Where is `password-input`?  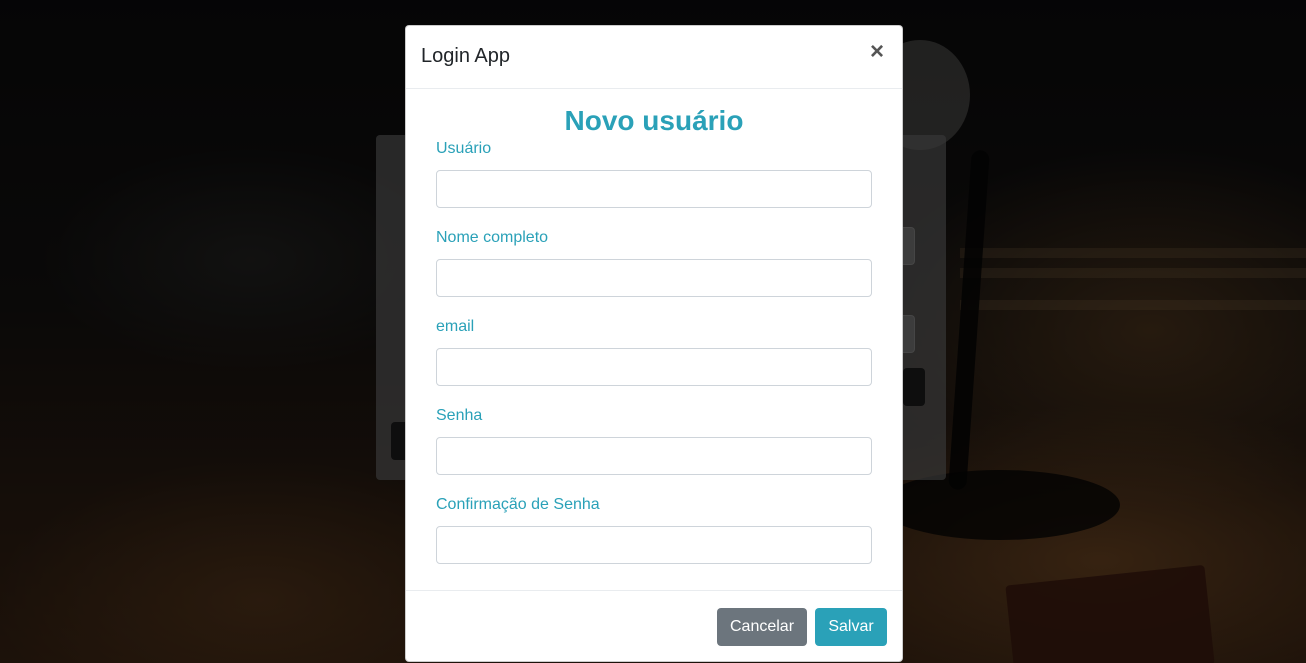 password-input is located at coordinates (654, 456).